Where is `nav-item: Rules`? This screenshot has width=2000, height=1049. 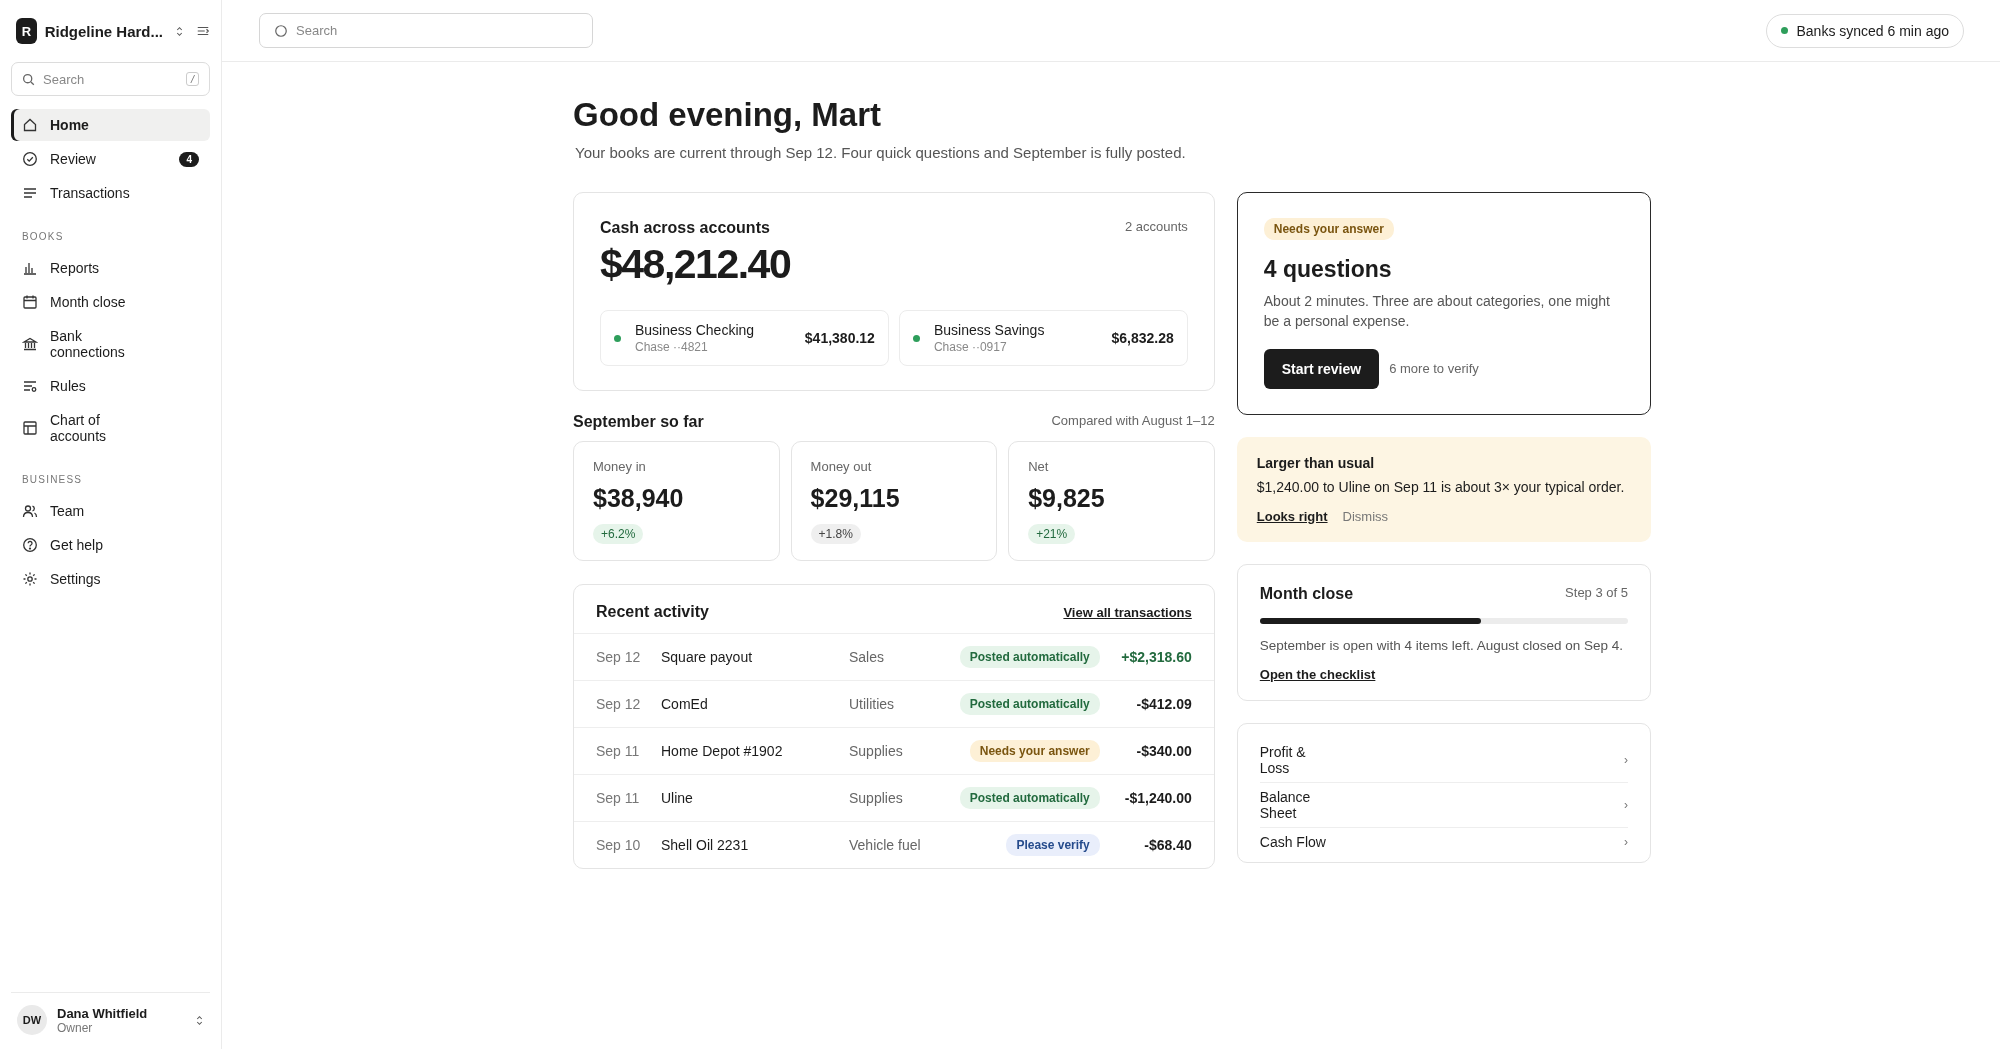 nav-item: Rules is located at coordinates (110, 386).